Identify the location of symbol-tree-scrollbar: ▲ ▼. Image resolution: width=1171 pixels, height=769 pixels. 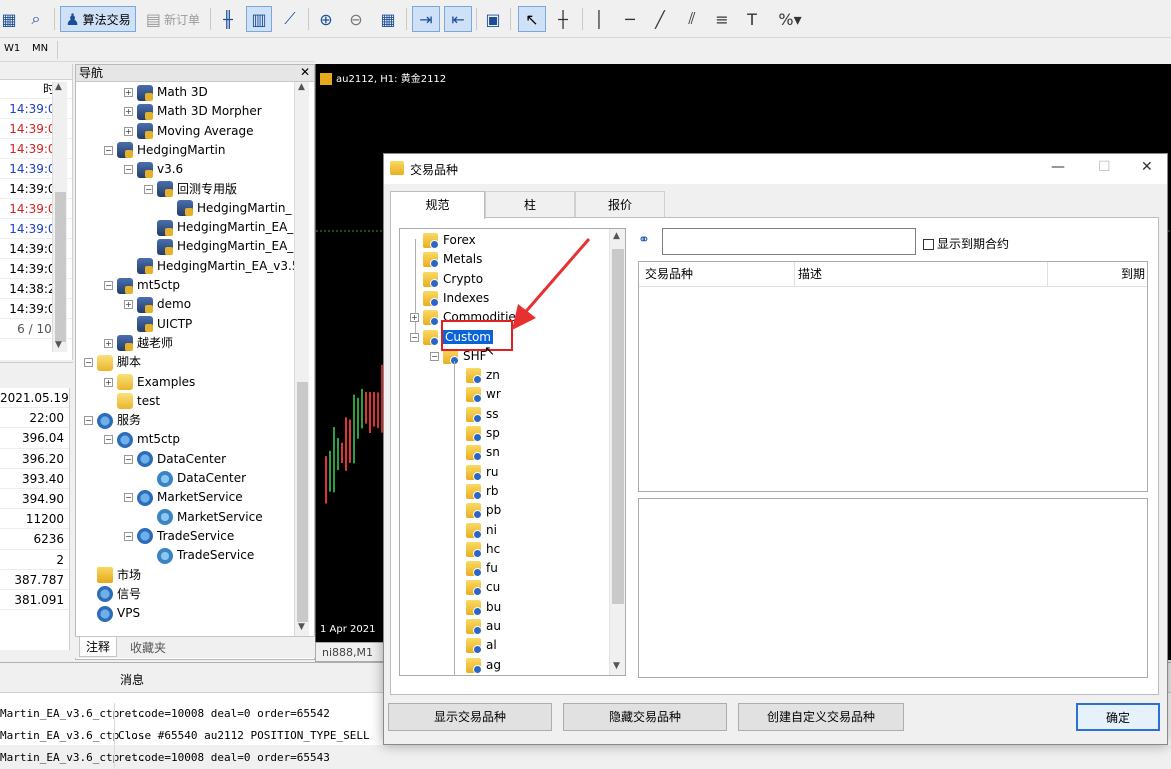
(617, 452).